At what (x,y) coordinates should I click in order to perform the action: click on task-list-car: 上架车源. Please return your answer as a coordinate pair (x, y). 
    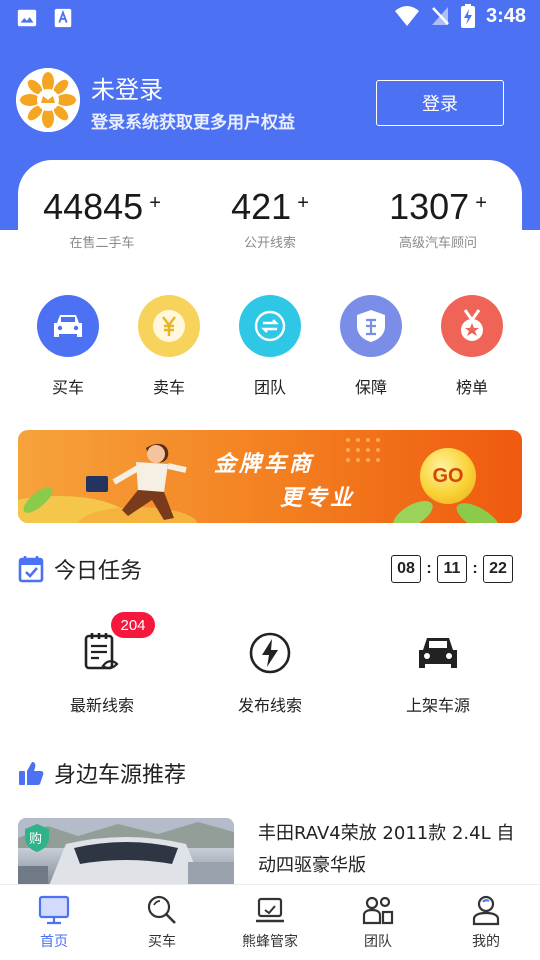
    Looking at the image, I should click on (438, 675).